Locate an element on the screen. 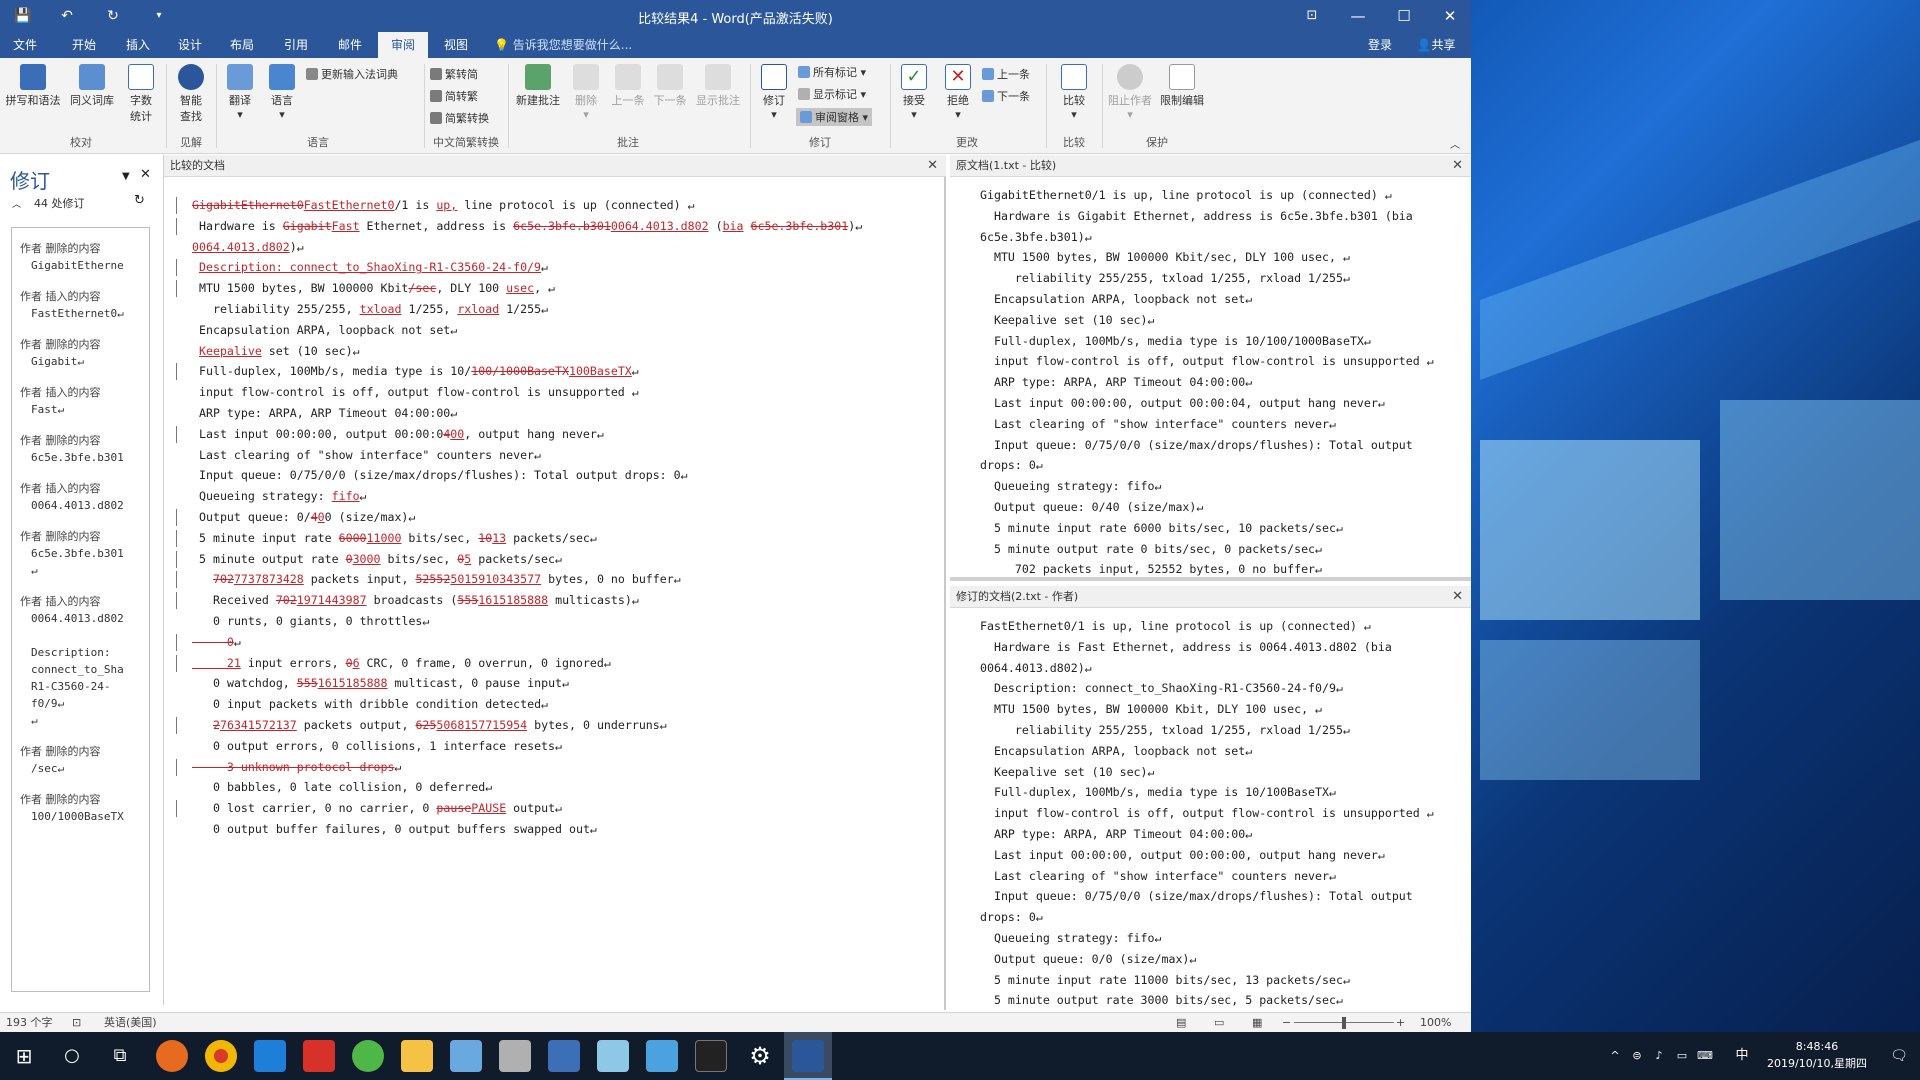  show-markup-button: 显示标记 ▾ is located at coordinates (832, 94).